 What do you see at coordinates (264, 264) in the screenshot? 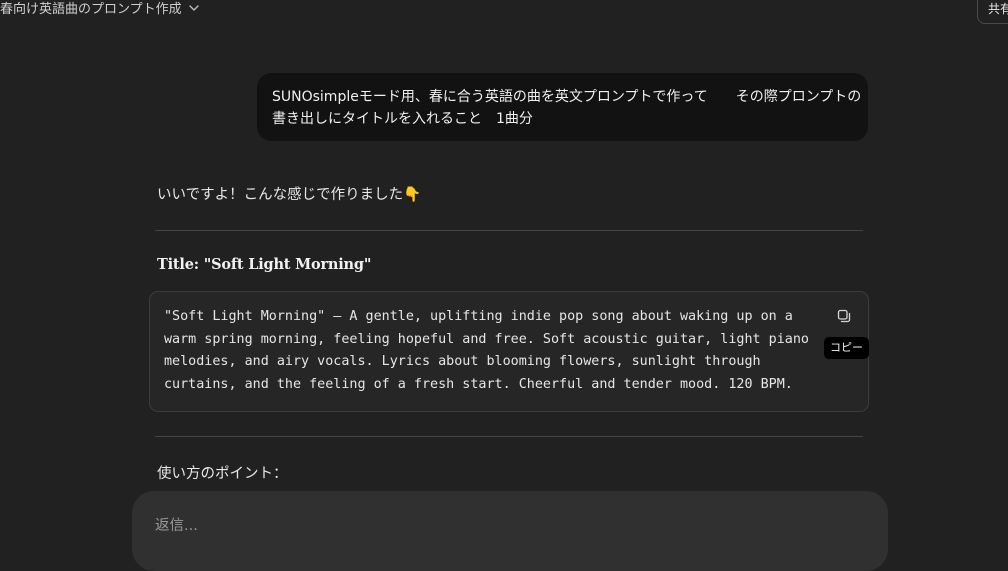
I see `prompt-title-heading: Title: "Soft Light Morning"` at bounding box center [264, 264].